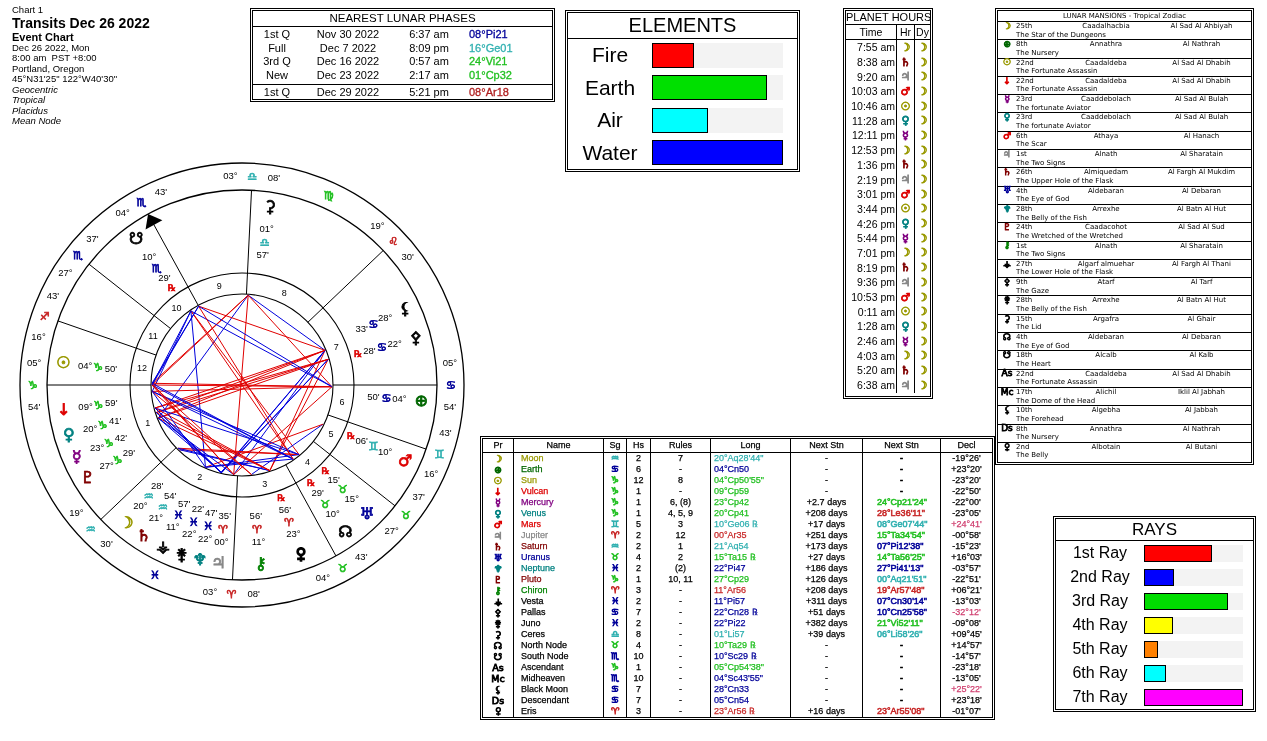  Describe the element at coordinates (902, 612) in the screenshot. I see `station-position: 10°Cn25'58"` at that location.